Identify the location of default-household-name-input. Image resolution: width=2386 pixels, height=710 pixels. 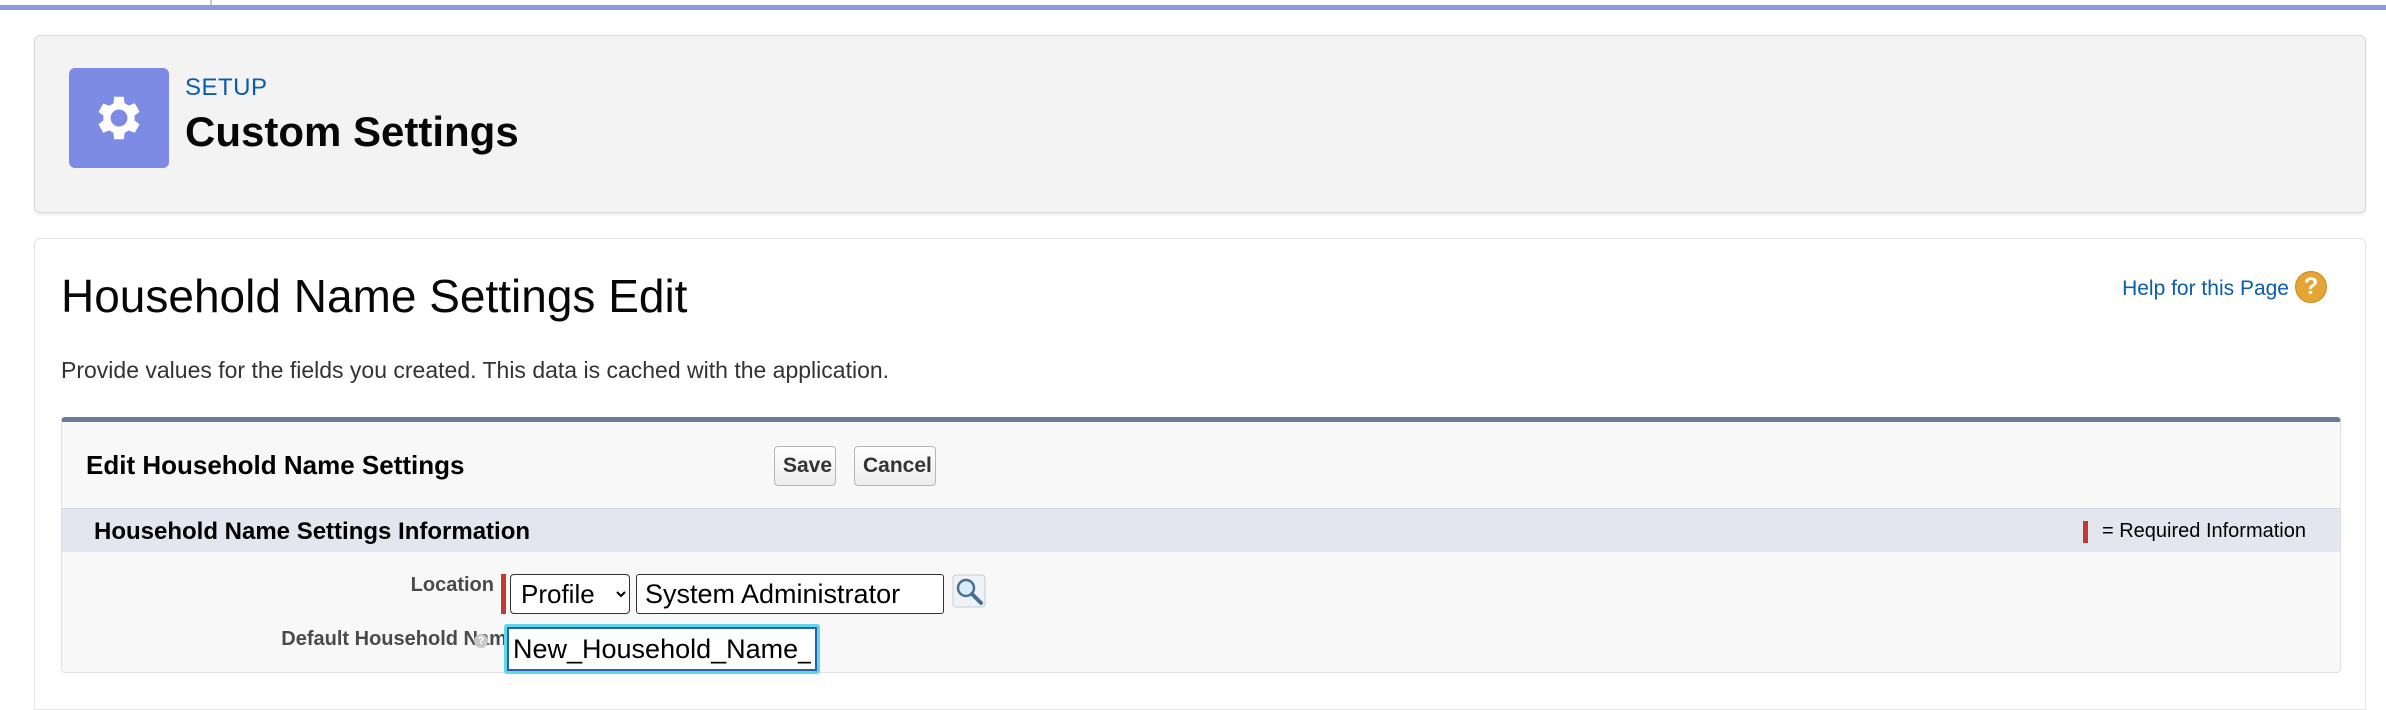
(662, 649).